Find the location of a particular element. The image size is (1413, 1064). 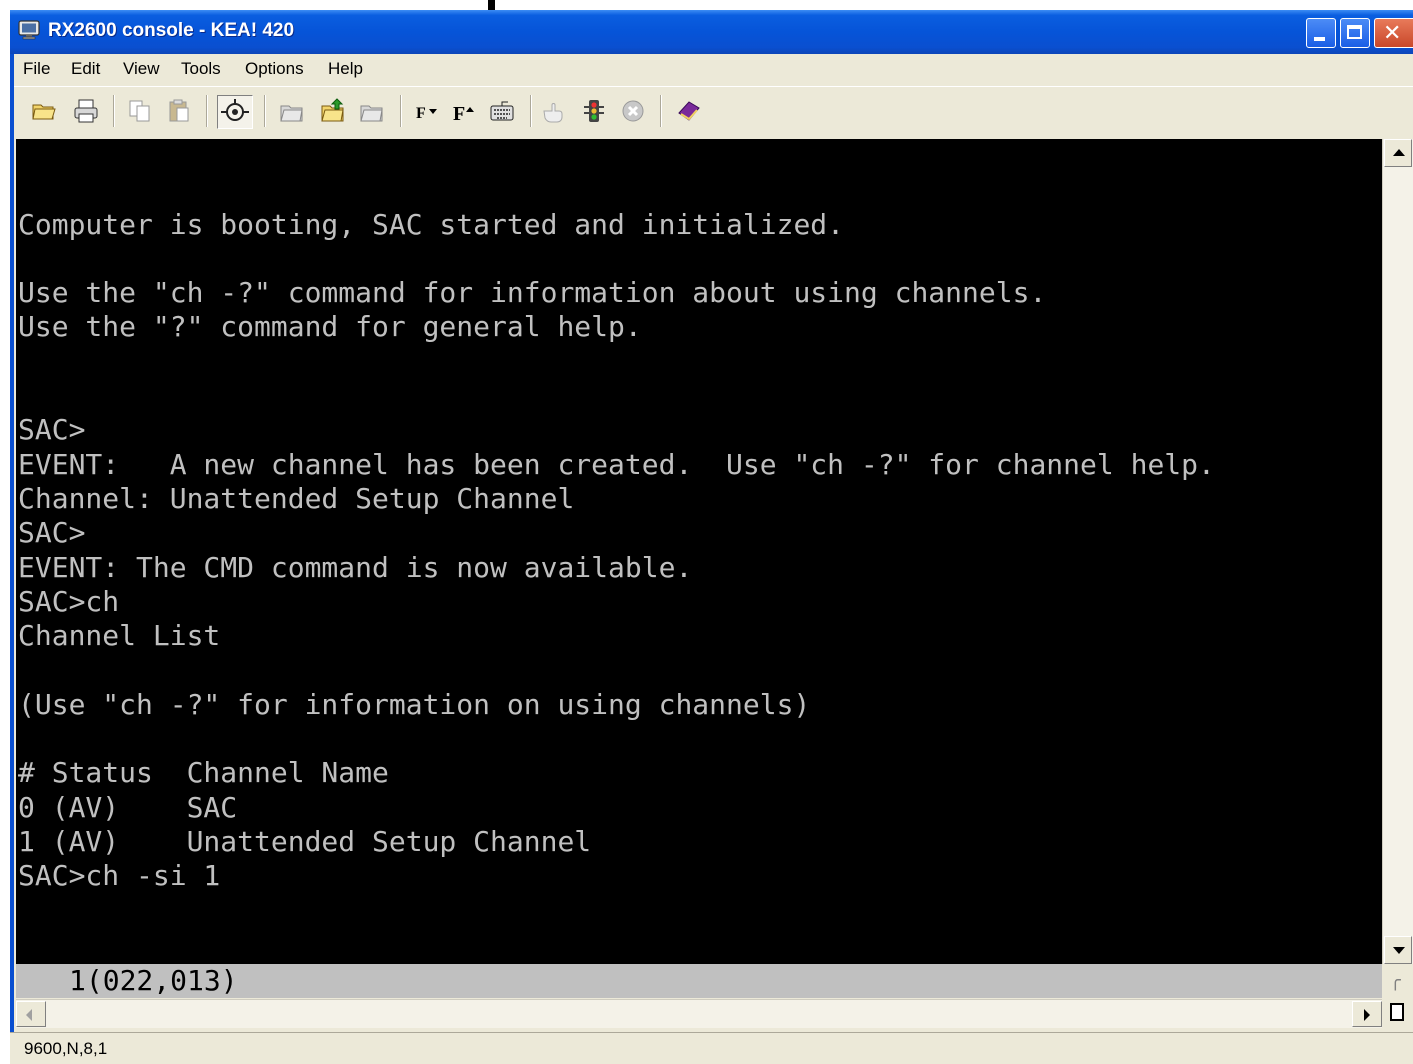

help-book-icon is located at coordinates (689, 111).